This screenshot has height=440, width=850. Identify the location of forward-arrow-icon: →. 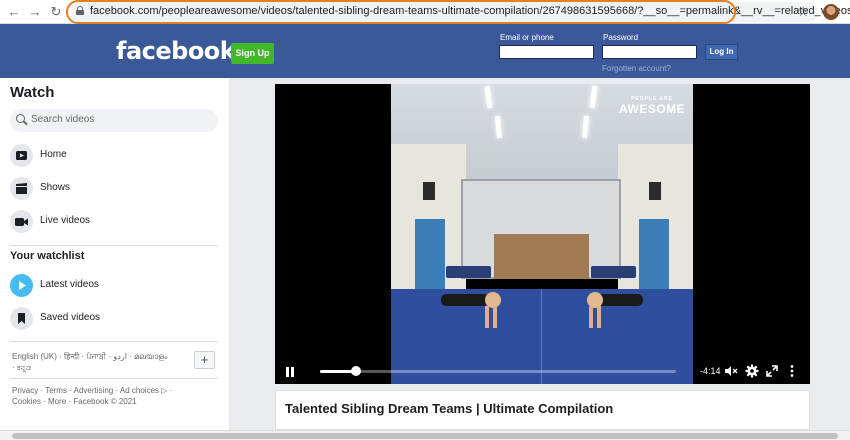
(35, 12).